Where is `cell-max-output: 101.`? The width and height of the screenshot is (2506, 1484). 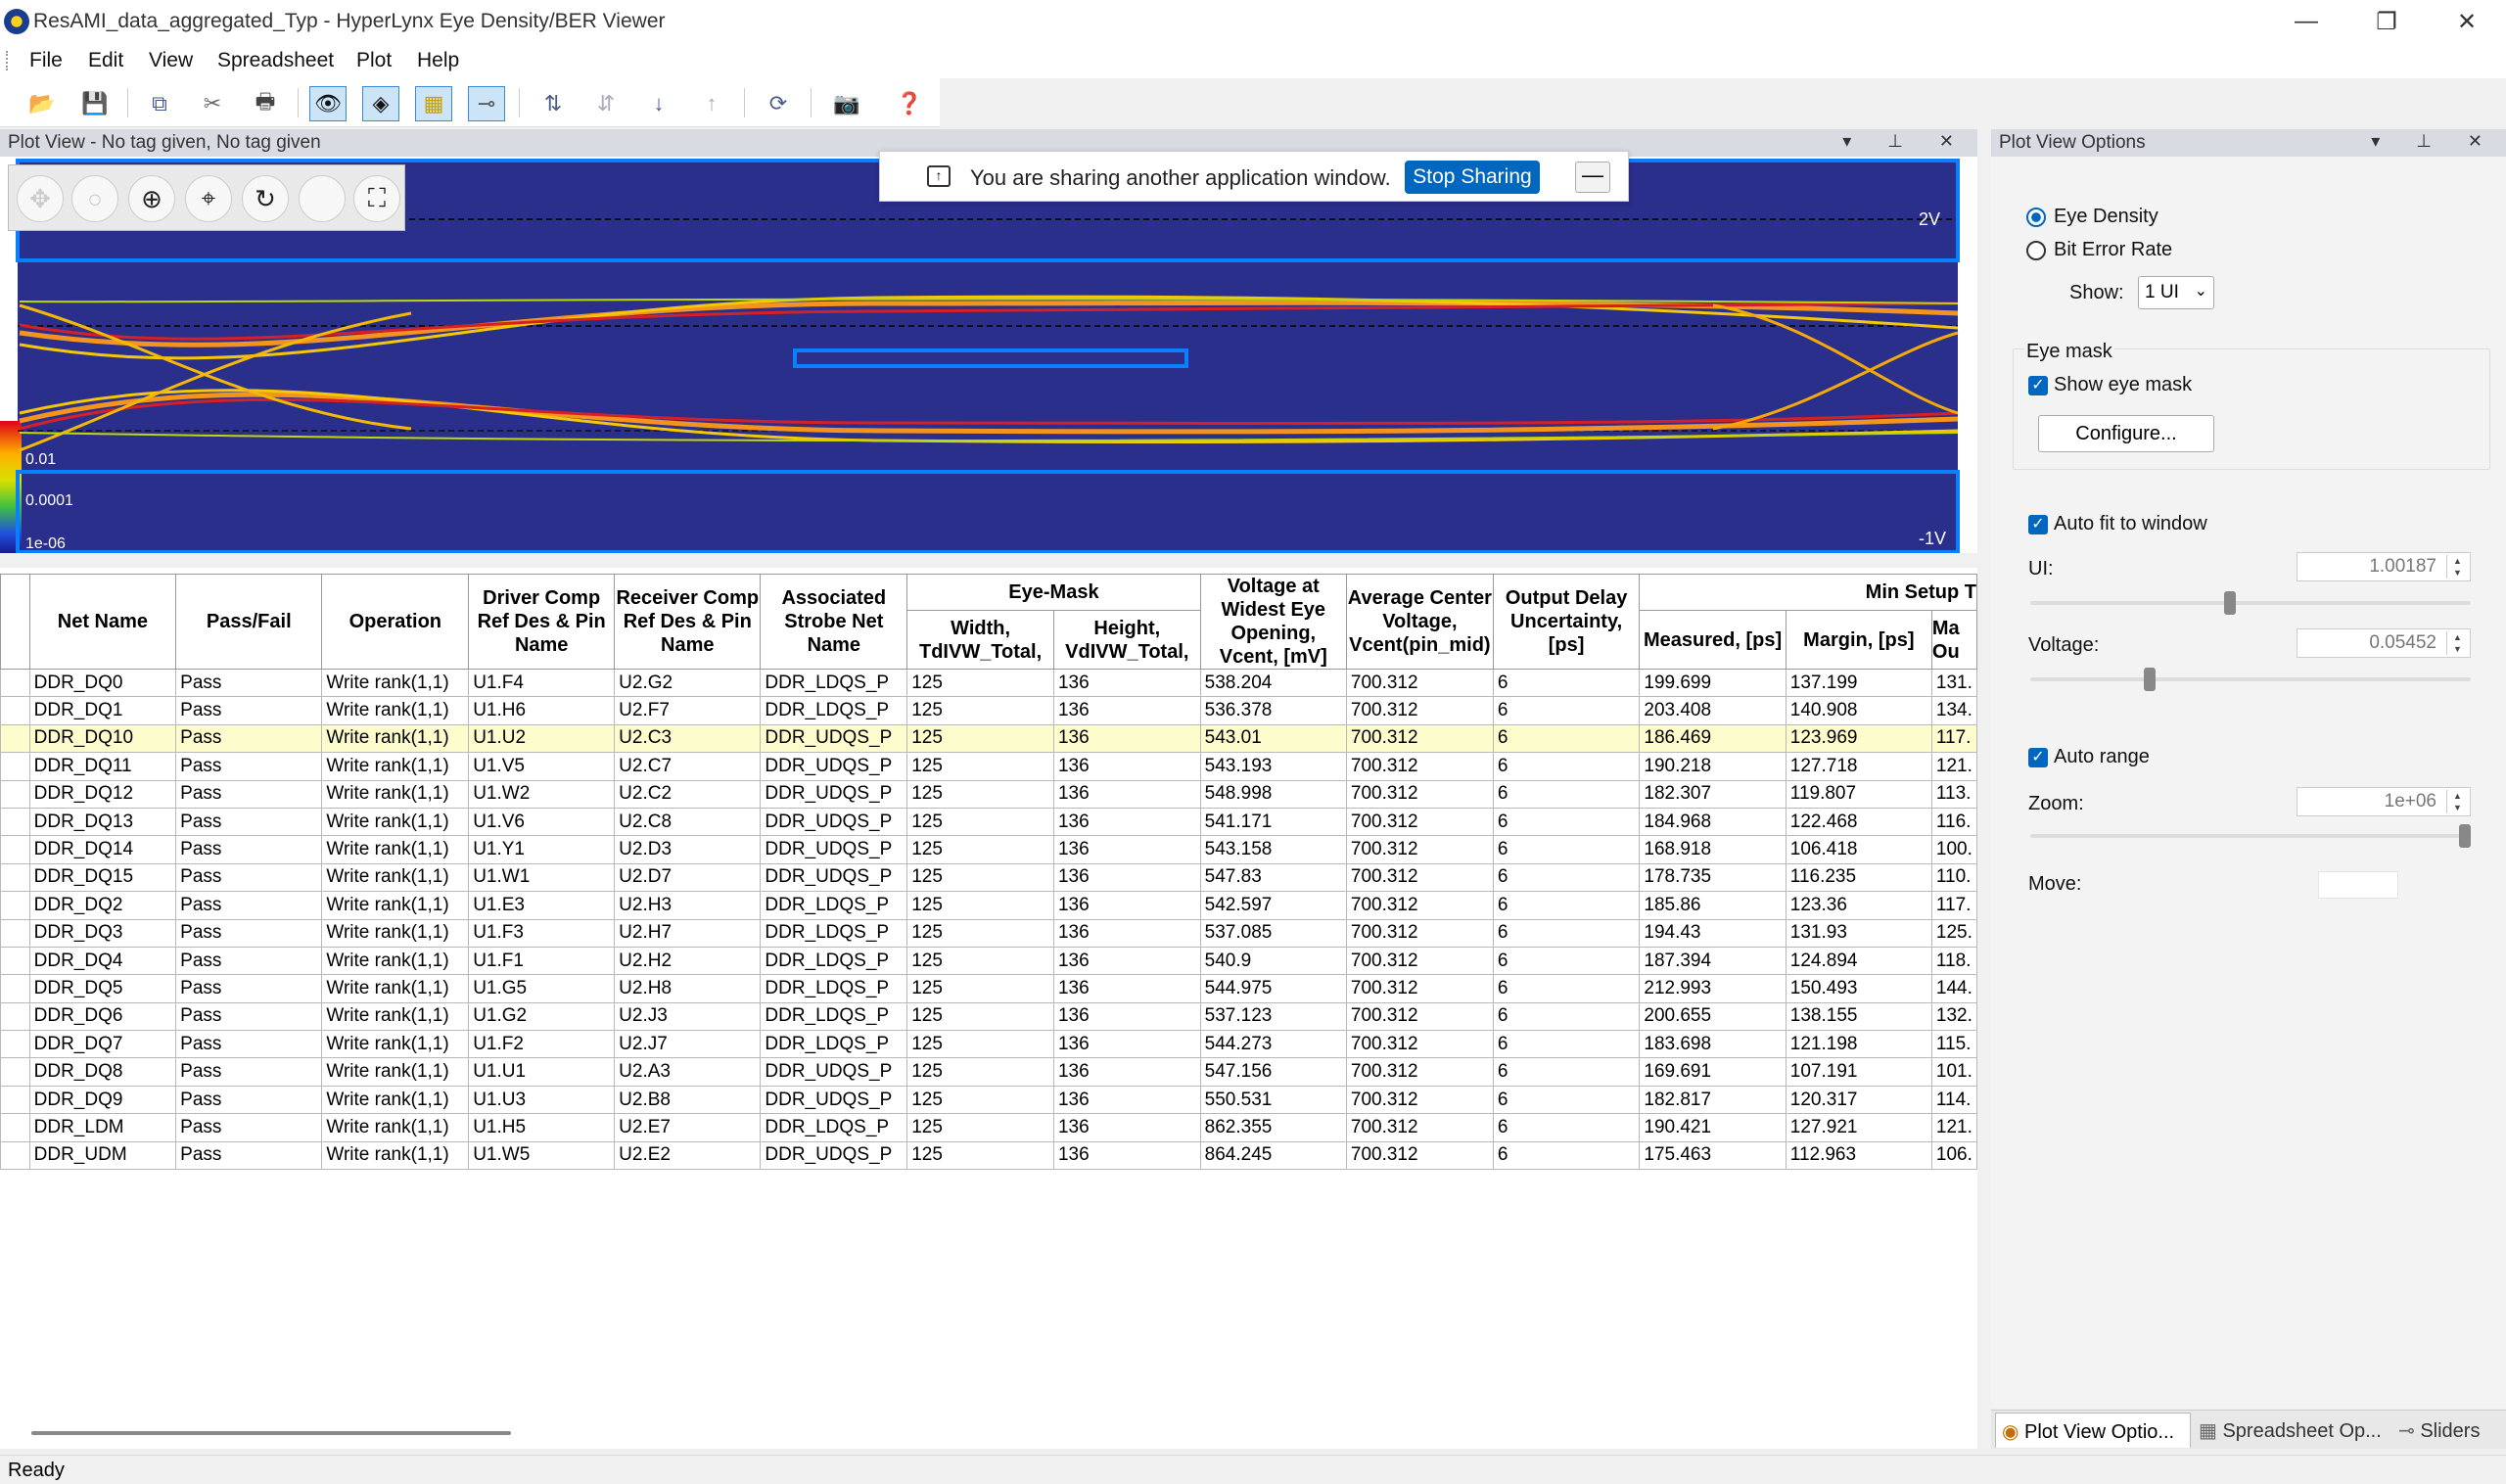 cell-max-output: 101. is located at coordinates (1953, 1072).